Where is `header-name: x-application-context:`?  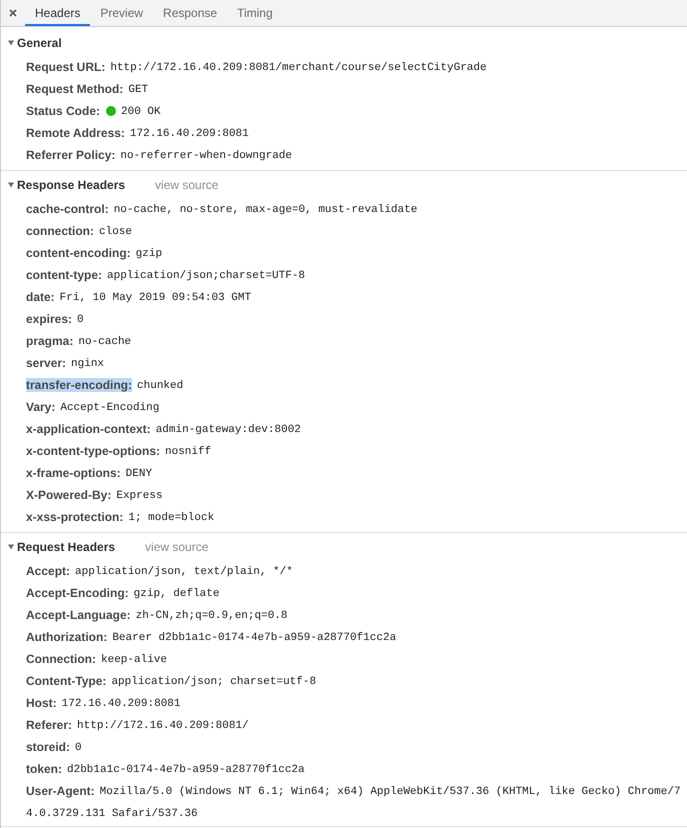
header-name: x-application-context: is located at coordinates (88, 429).